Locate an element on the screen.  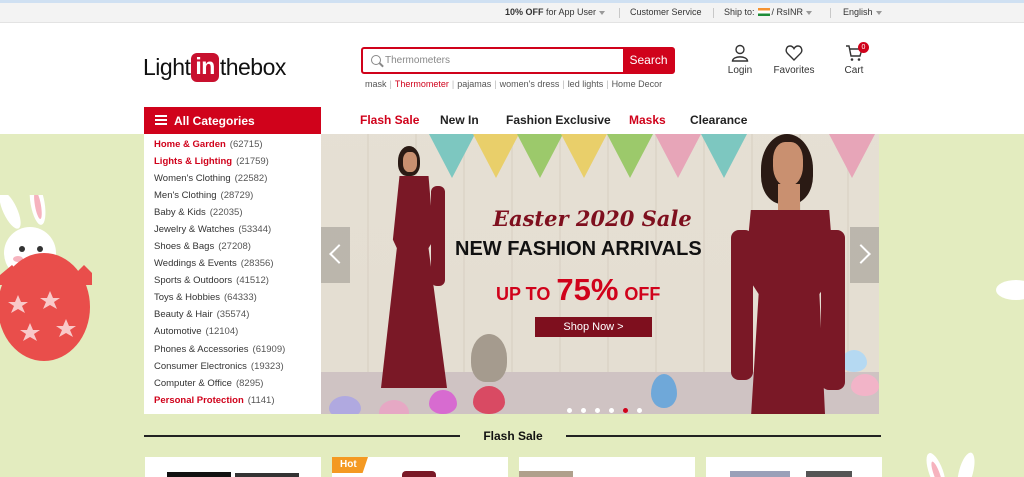
india-flag-icon is located at coordinates (763, 12).